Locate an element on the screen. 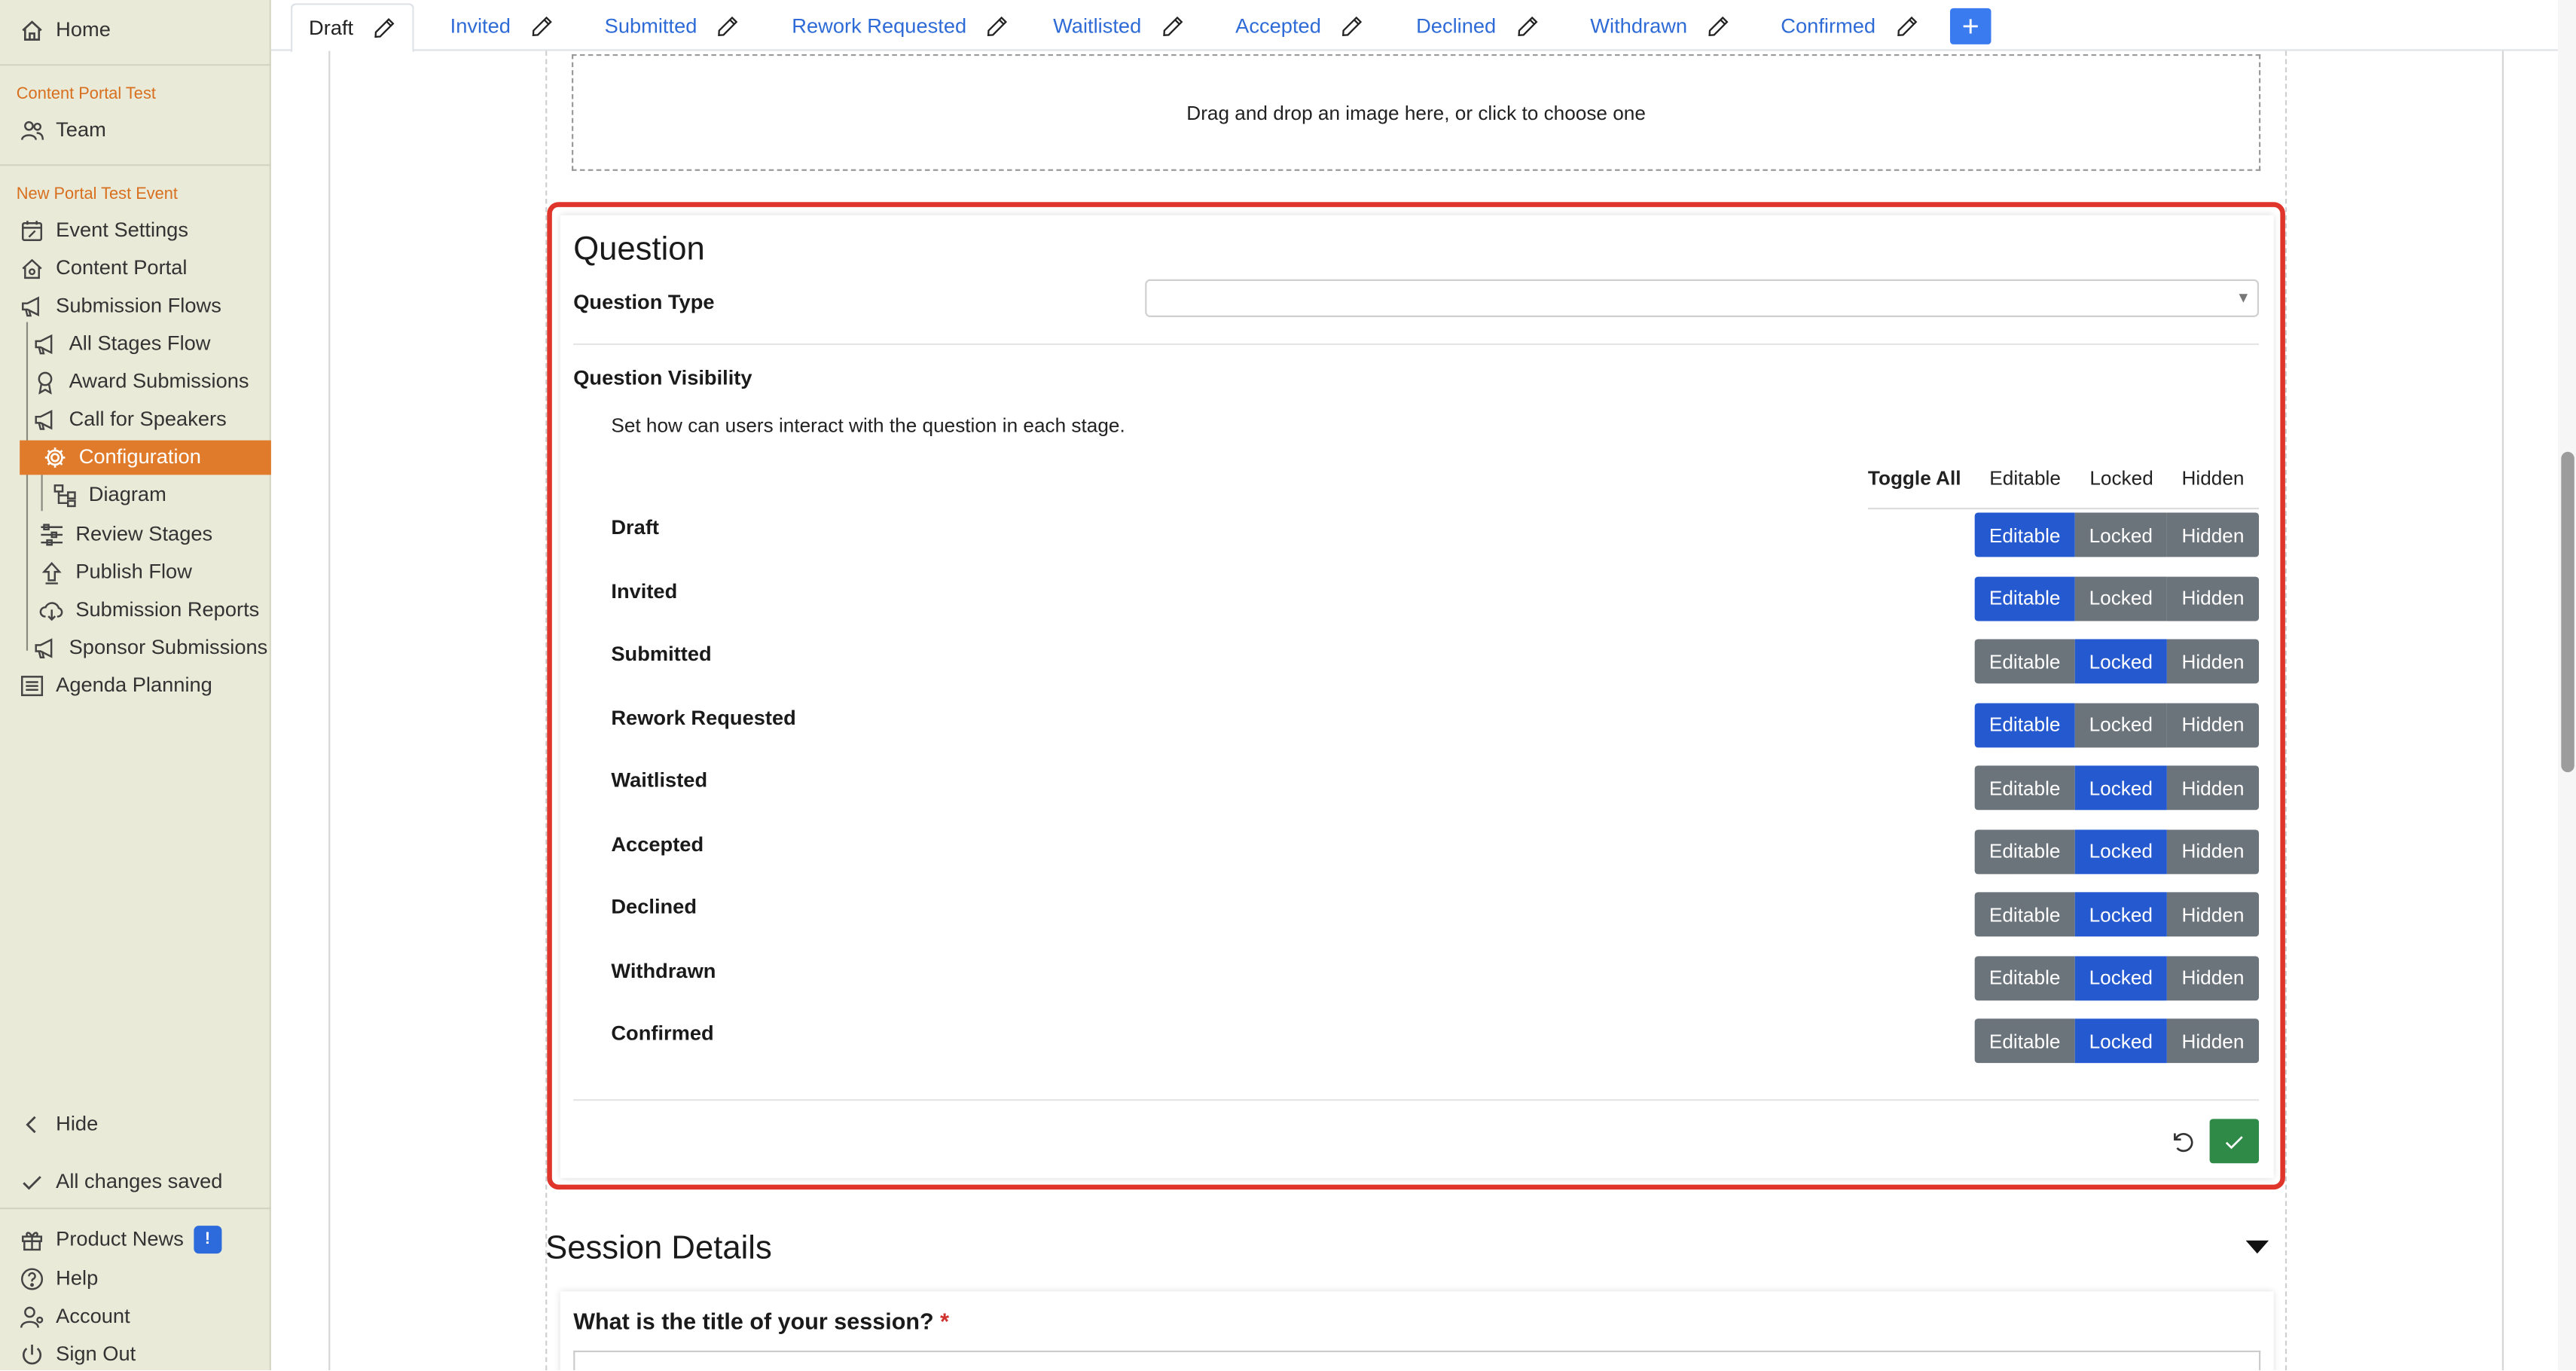 The height and width of the screenshot is (1371, 2576). sidebar-item-all-stages-flow: All Stages Flow is located at coordinates (120, 343).